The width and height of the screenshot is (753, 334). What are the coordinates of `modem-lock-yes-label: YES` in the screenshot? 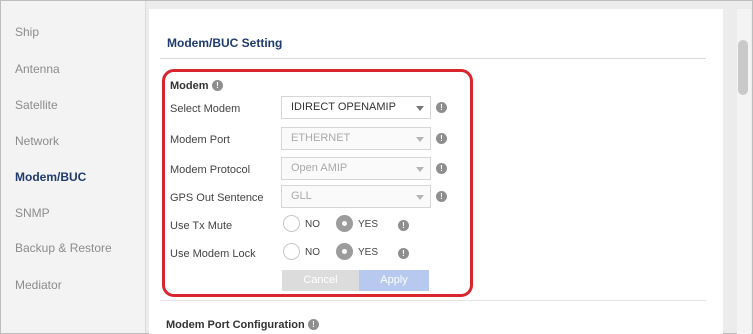 It's located at (368, 252).